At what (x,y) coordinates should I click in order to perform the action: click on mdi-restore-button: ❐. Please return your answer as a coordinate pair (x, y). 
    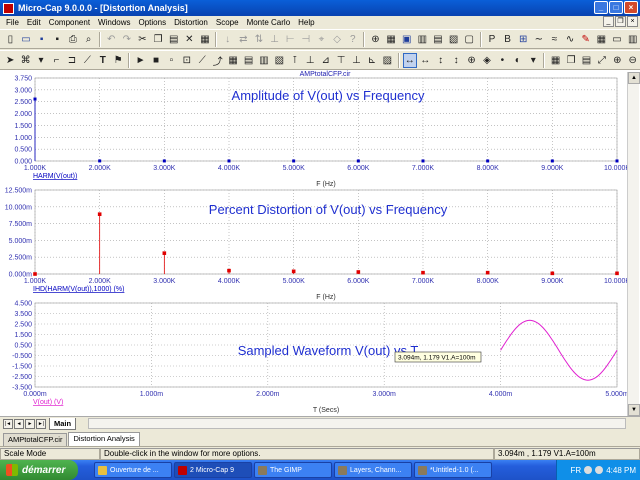
    Looking at the image, I should click on (620, 21).